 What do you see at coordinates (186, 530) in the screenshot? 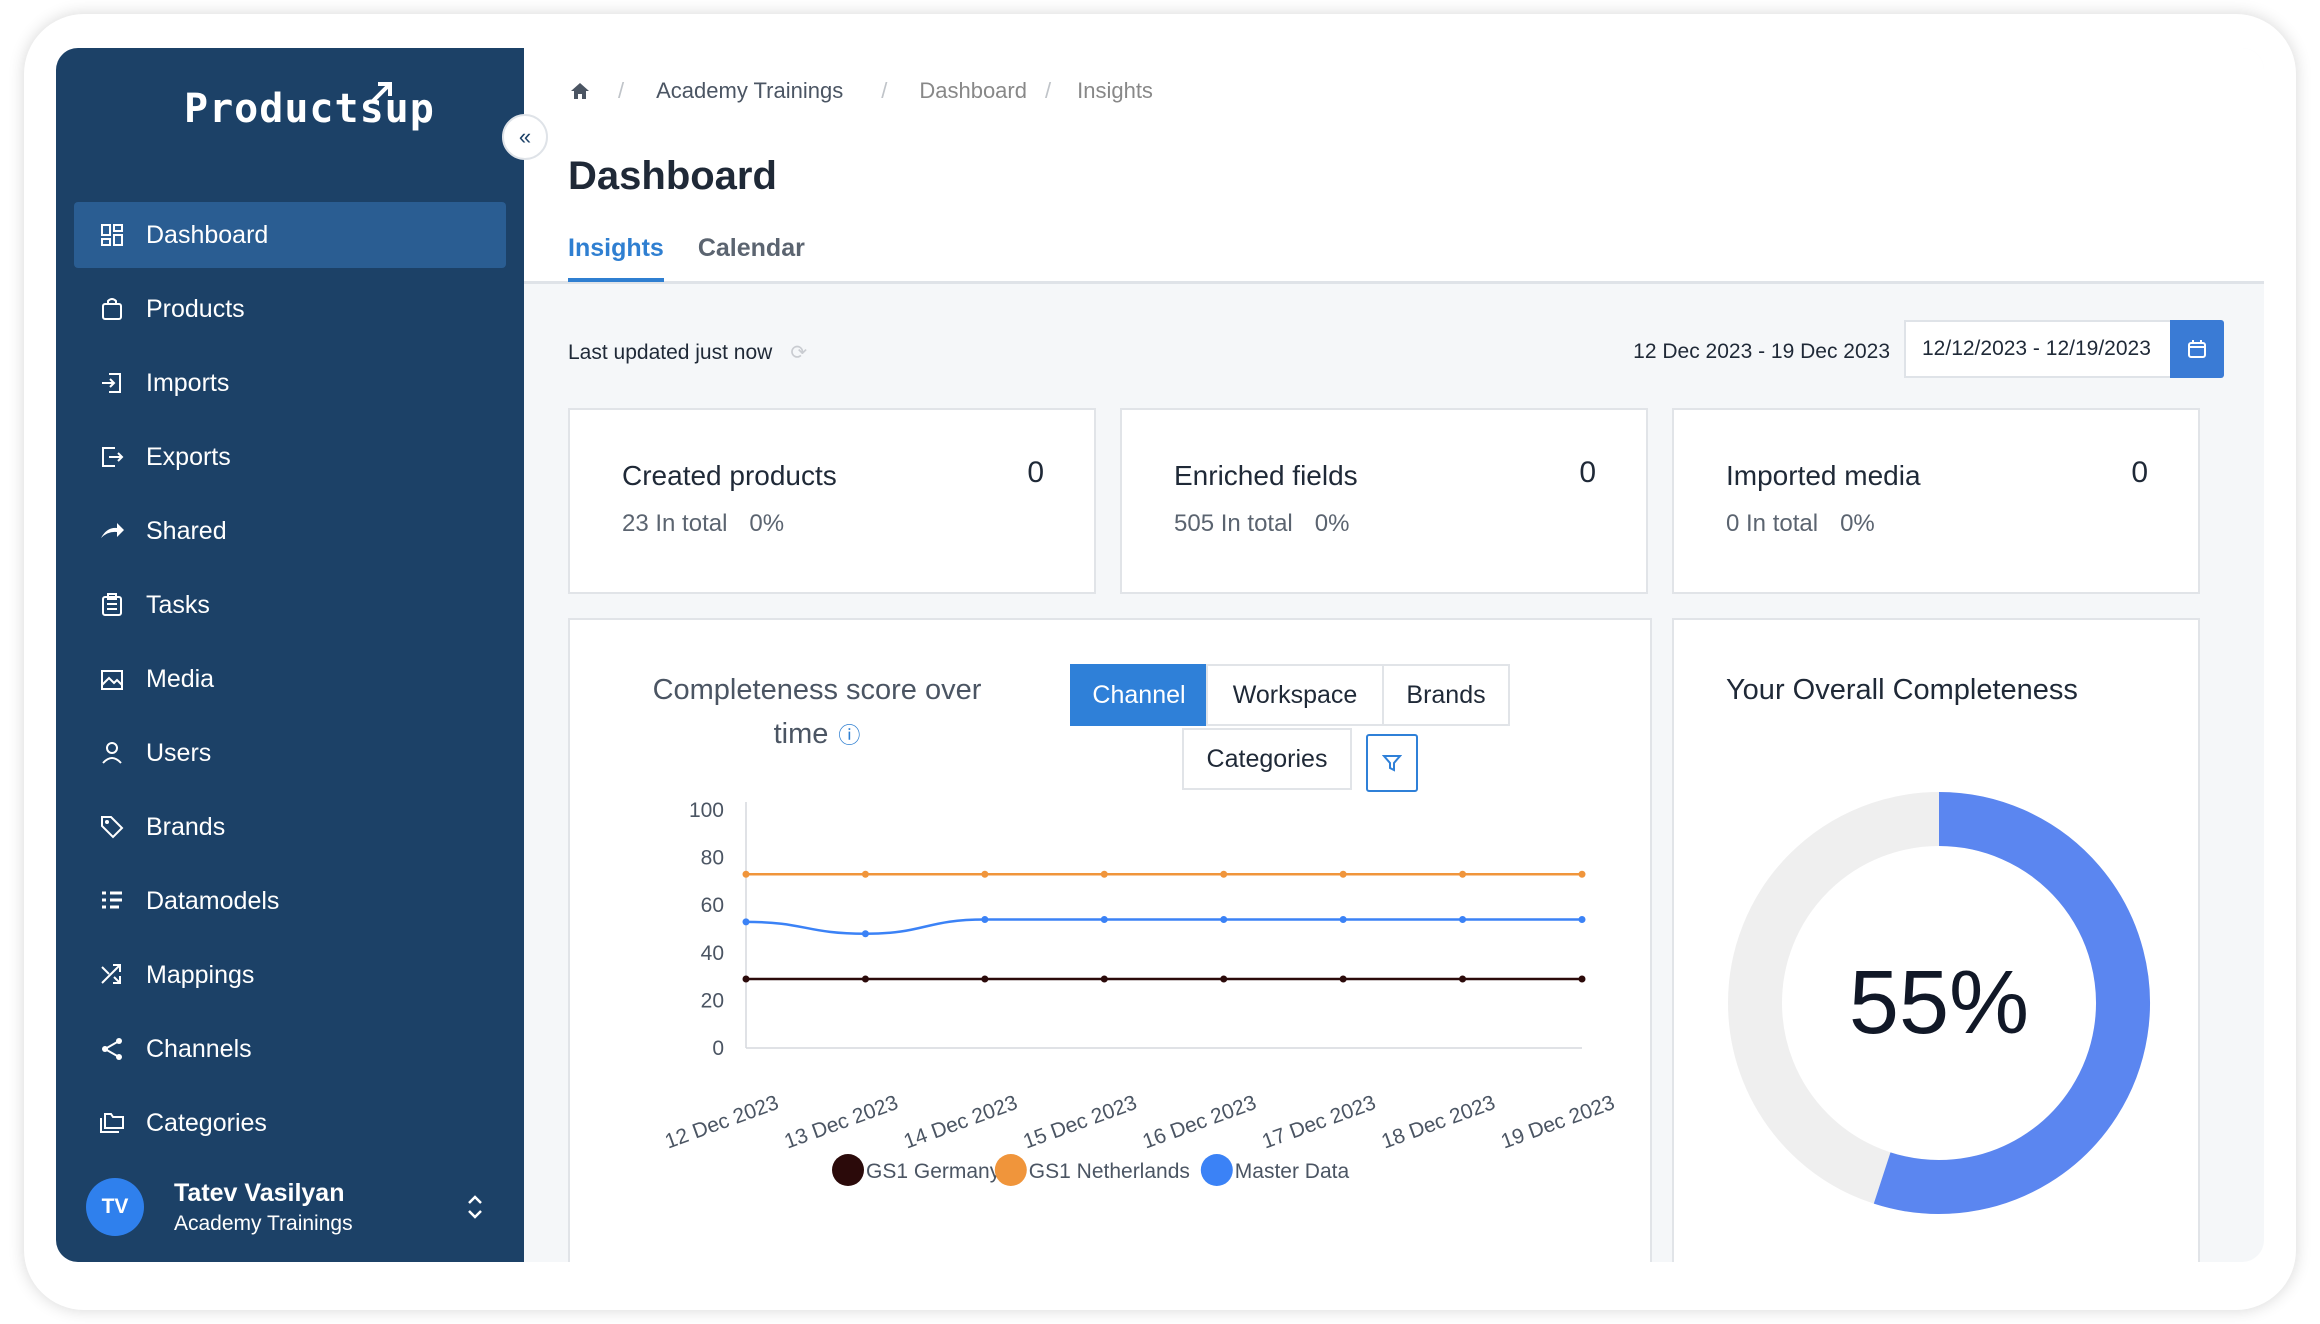
I see `sidebar-item-label: Shared` at bounding box center [186, 530].